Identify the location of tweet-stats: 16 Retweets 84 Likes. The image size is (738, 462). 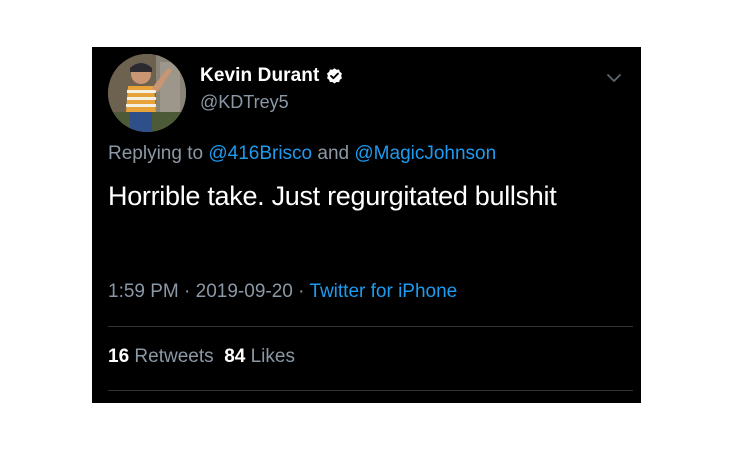
(201, 357).